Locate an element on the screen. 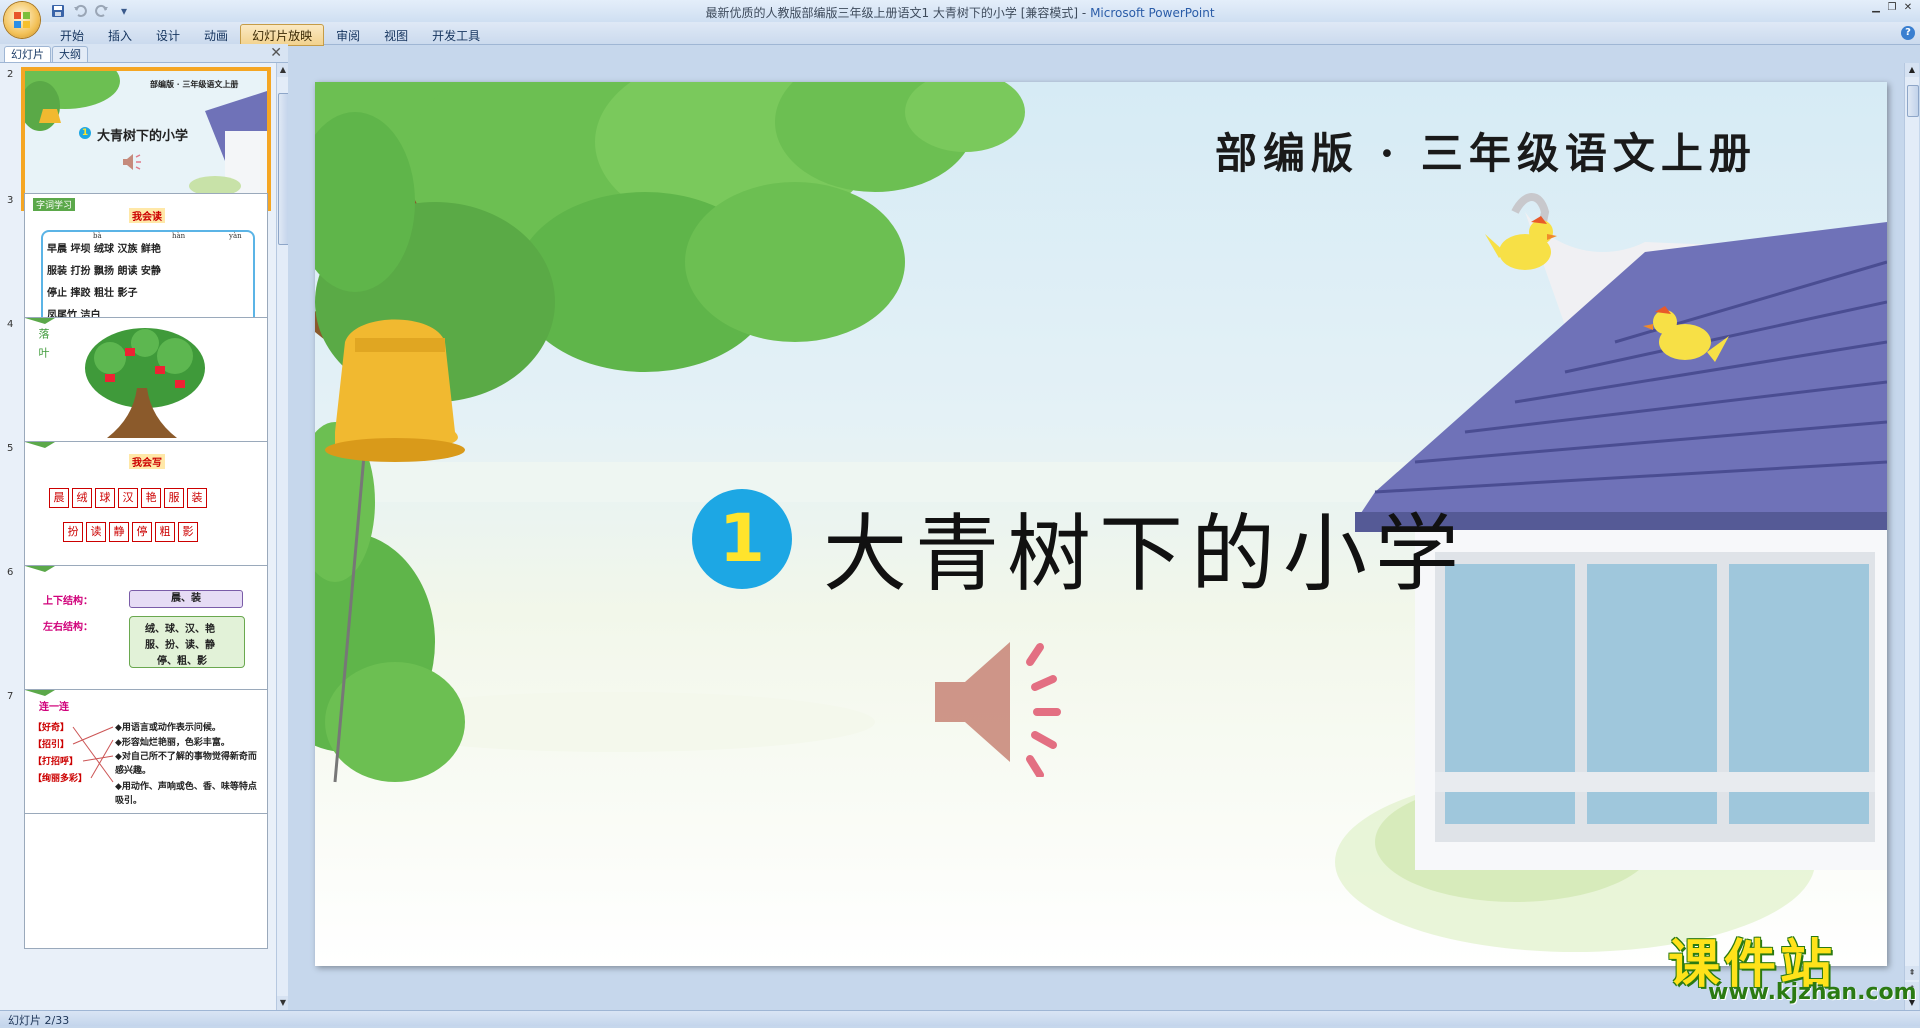  lesson-number-badge: 1 is located at coordinates (742, 539).